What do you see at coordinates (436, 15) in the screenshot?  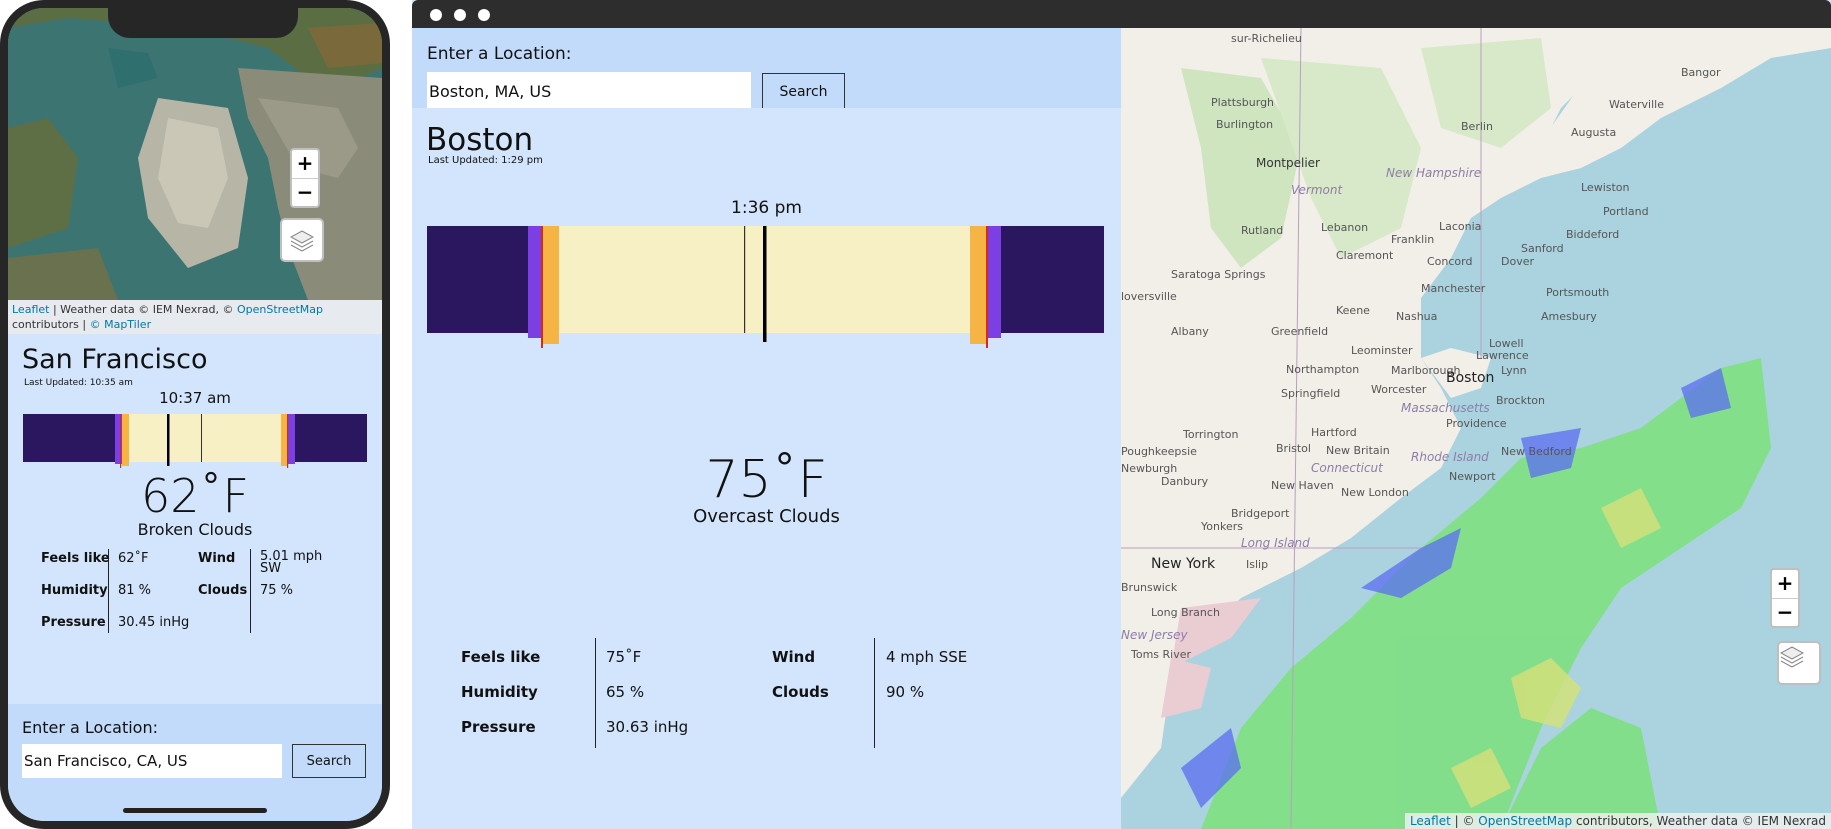 I see `window-close-button` at bounding box center [436, 15].